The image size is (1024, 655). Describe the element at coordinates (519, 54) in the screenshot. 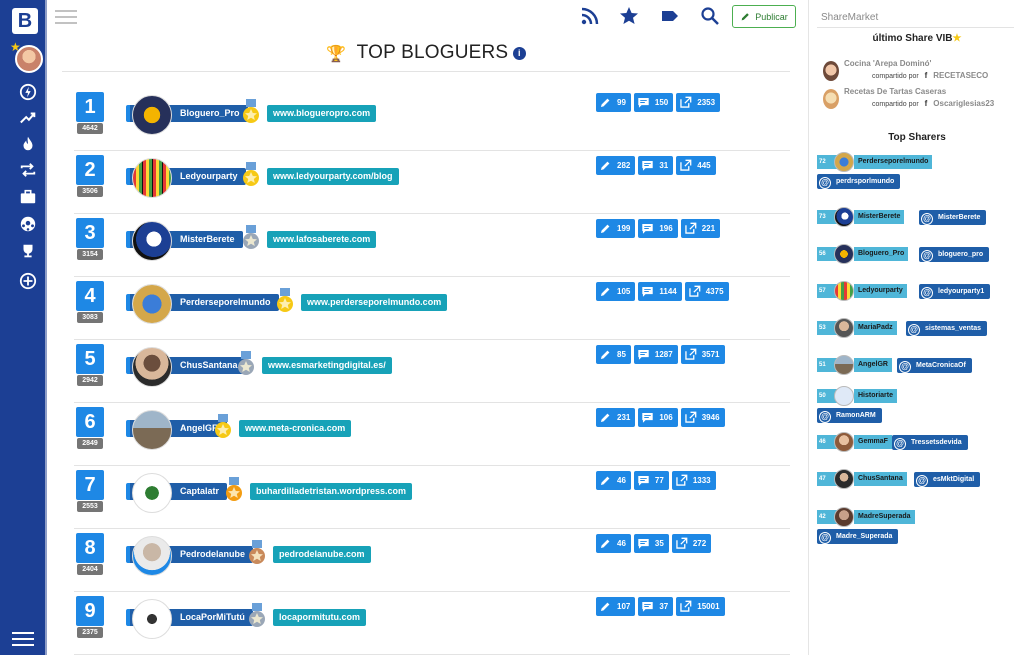

I see `info-icon: i` at that location.